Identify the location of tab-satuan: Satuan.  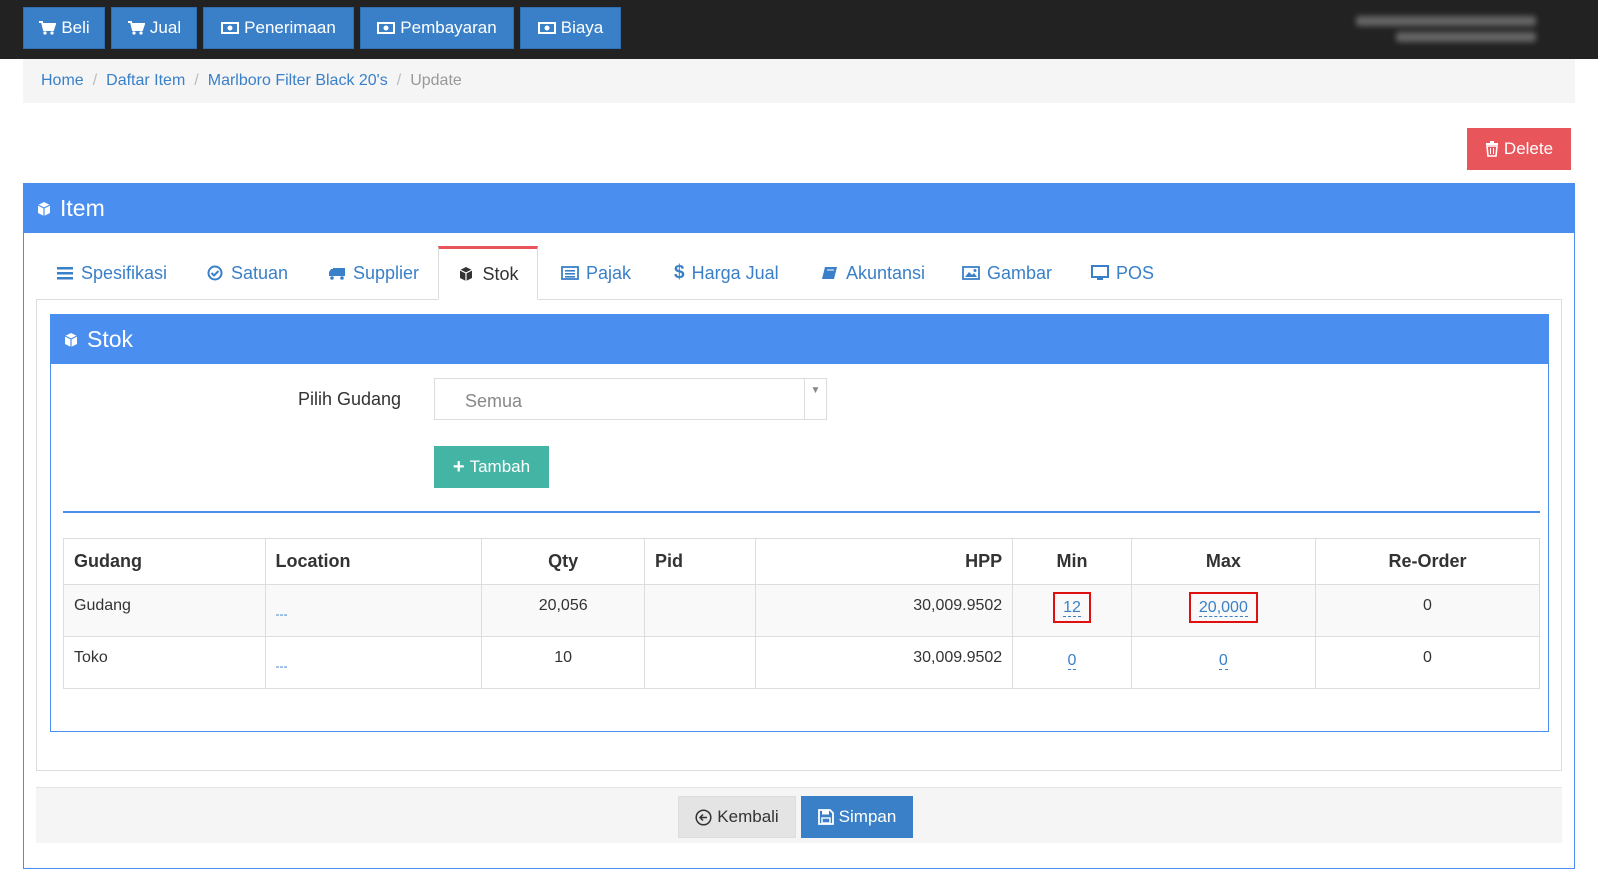
(247, 273).